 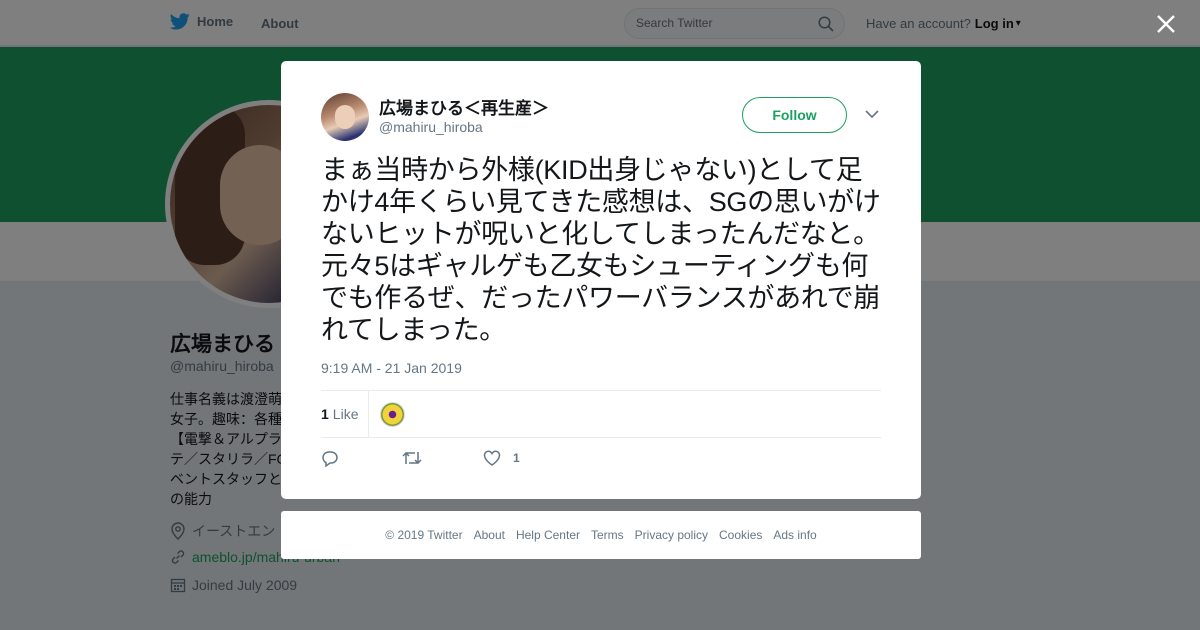 I want to click on retweet-icon, so click(x=412, y=458).